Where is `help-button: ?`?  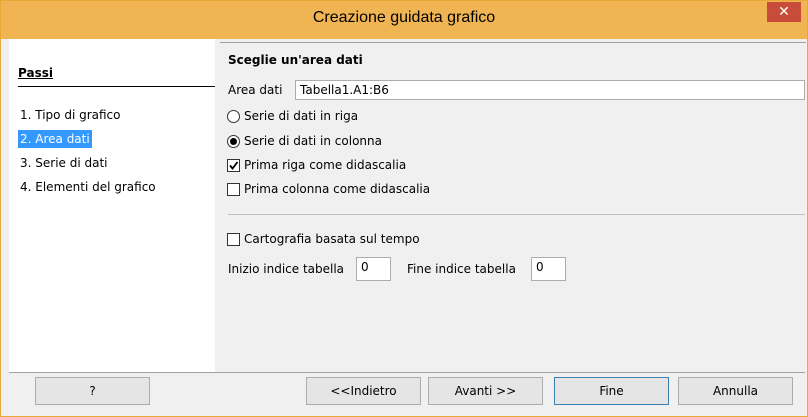 help-button: ? is located at coordinates (92, 391).